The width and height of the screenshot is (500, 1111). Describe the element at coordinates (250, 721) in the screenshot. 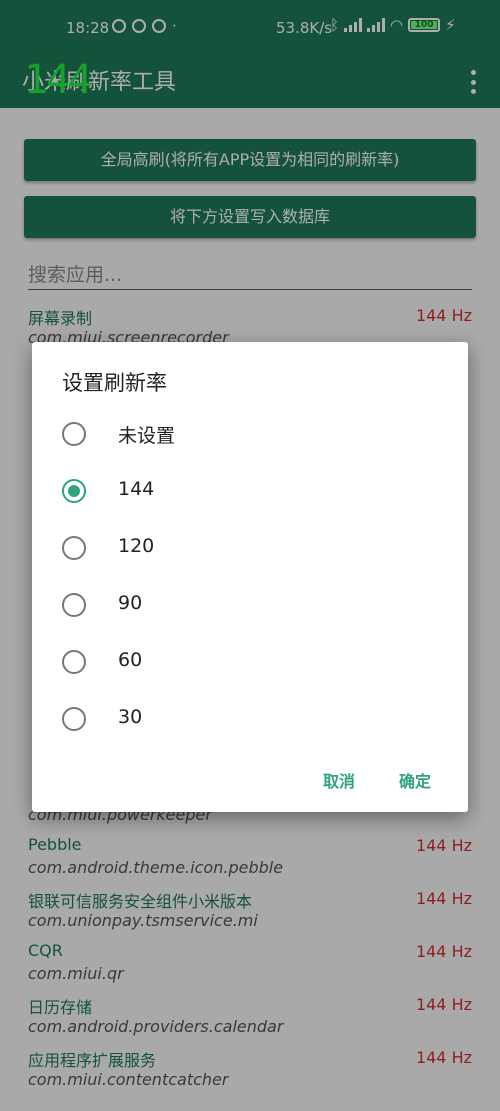

I see `option-30: 30` at that location.